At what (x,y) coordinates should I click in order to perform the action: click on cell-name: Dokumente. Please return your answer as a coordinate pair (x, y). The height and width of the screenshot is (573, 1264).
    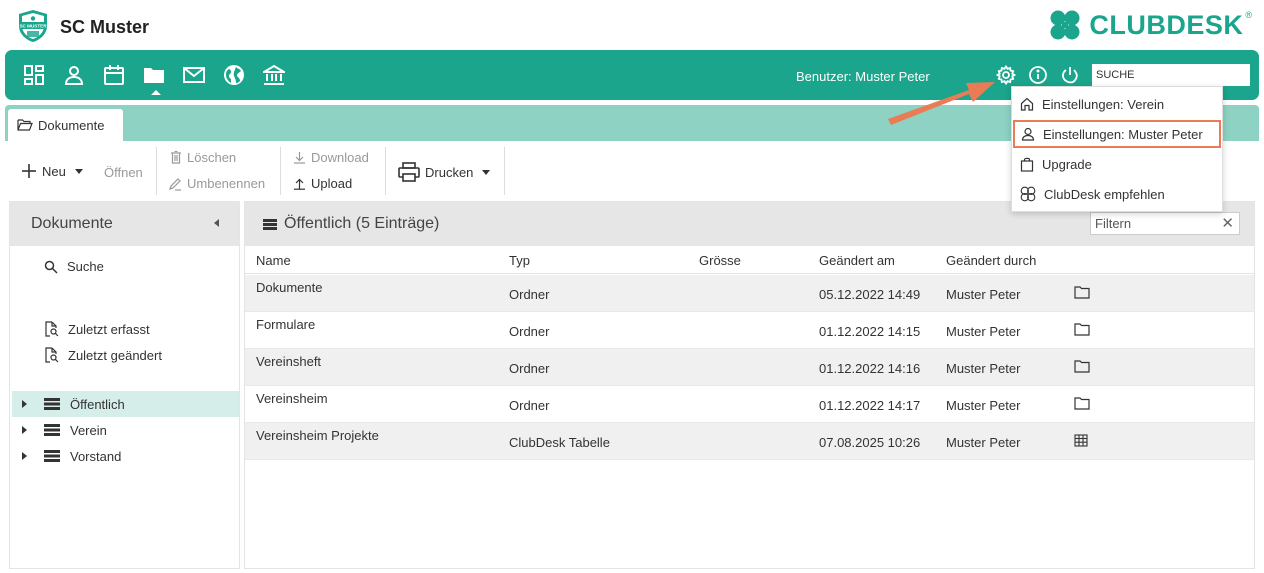
    Looking at the image, I should click on (289, 287).